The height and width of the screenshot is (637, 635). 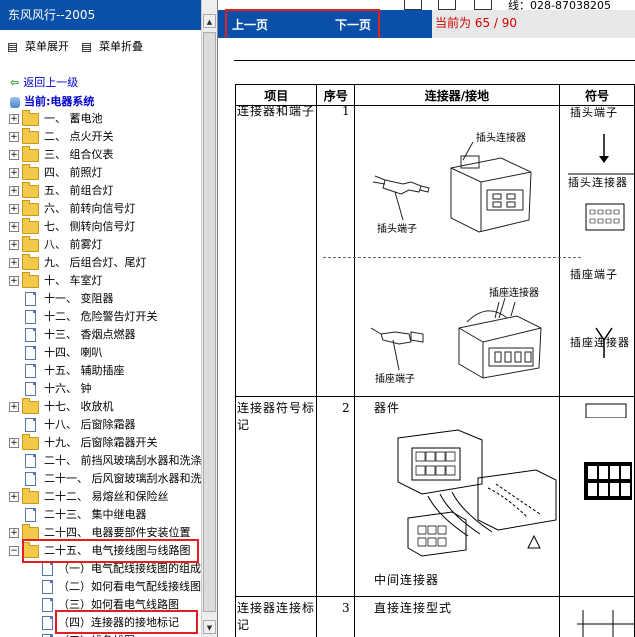 I want to click on tree-scrollbar: ▲ ▼, so click(x=209, y=318).